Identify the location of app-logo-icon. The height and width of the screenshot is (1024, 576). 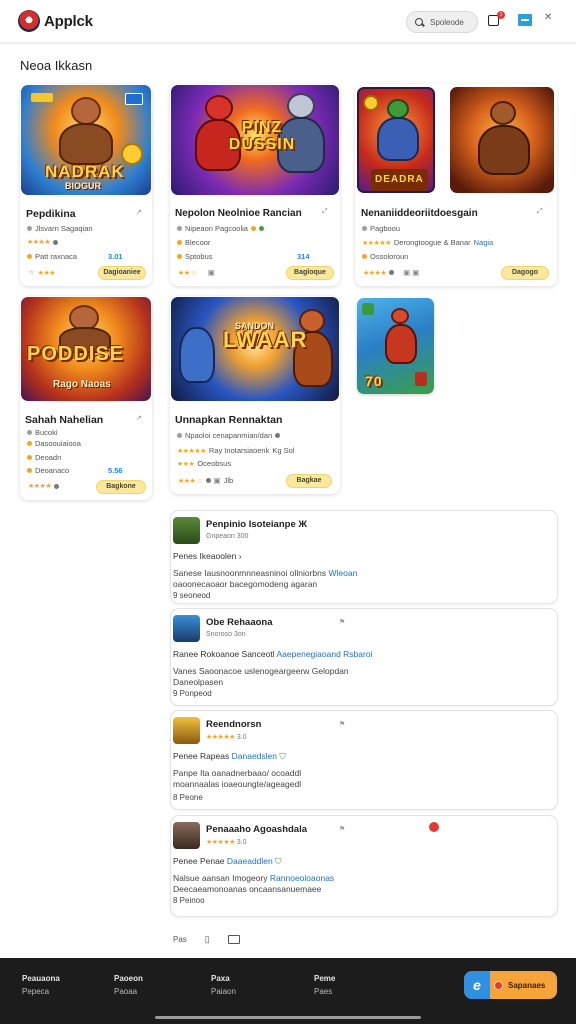
(29, 21).